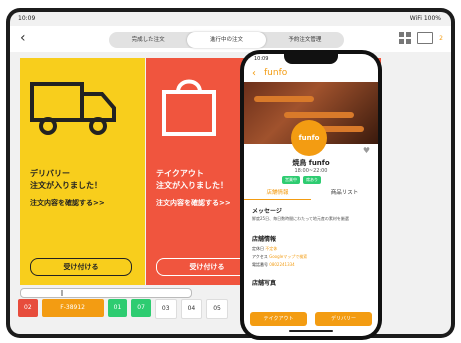  What do you see at coordinates (405, 38) in the screenshot?
I see `grid-icon` at bounding box center [405, 38].